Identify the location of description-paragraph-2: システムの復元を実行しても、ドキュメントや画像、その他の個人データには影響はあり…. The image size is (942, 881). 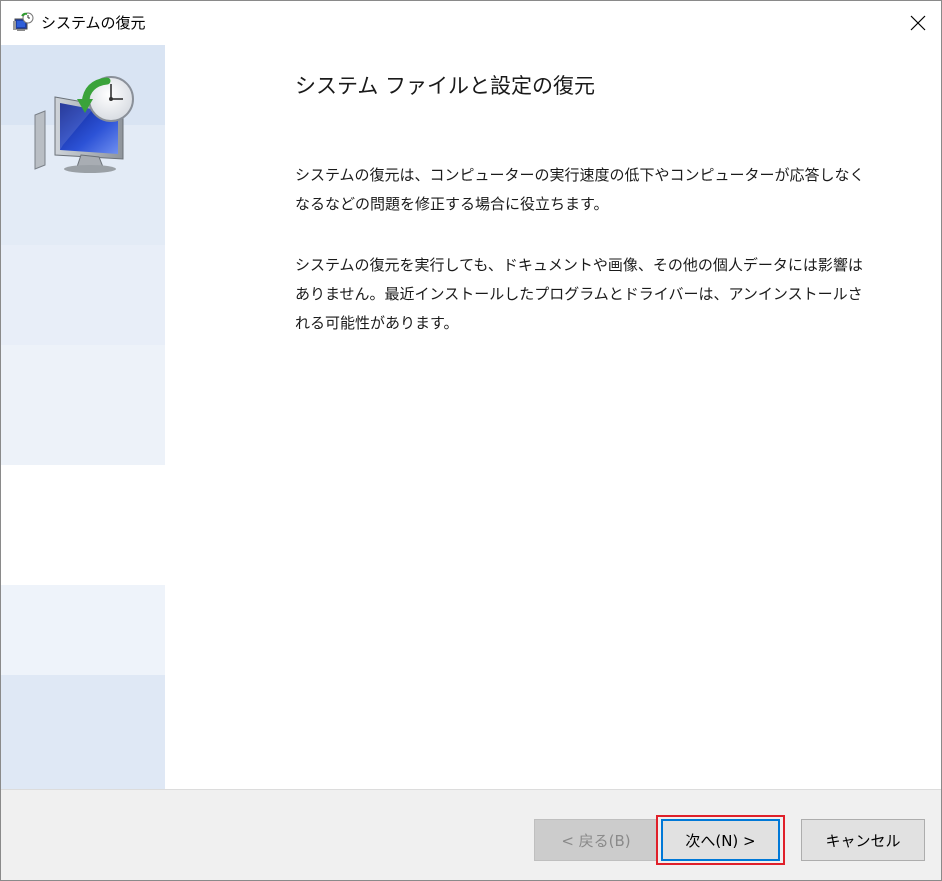
(579, 294).